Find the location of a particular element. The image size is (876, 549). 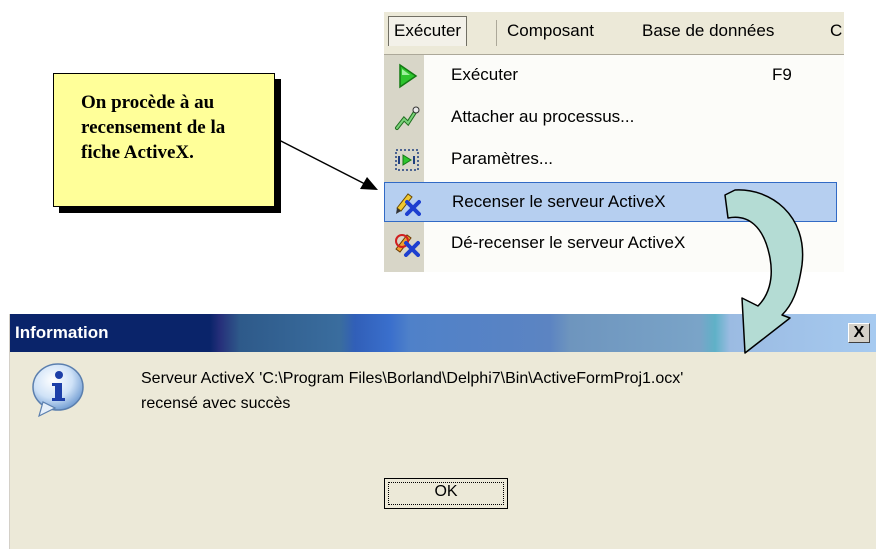

menu-item-label: Recenser le serveur ActiveX is located at coordinates (559, 201).